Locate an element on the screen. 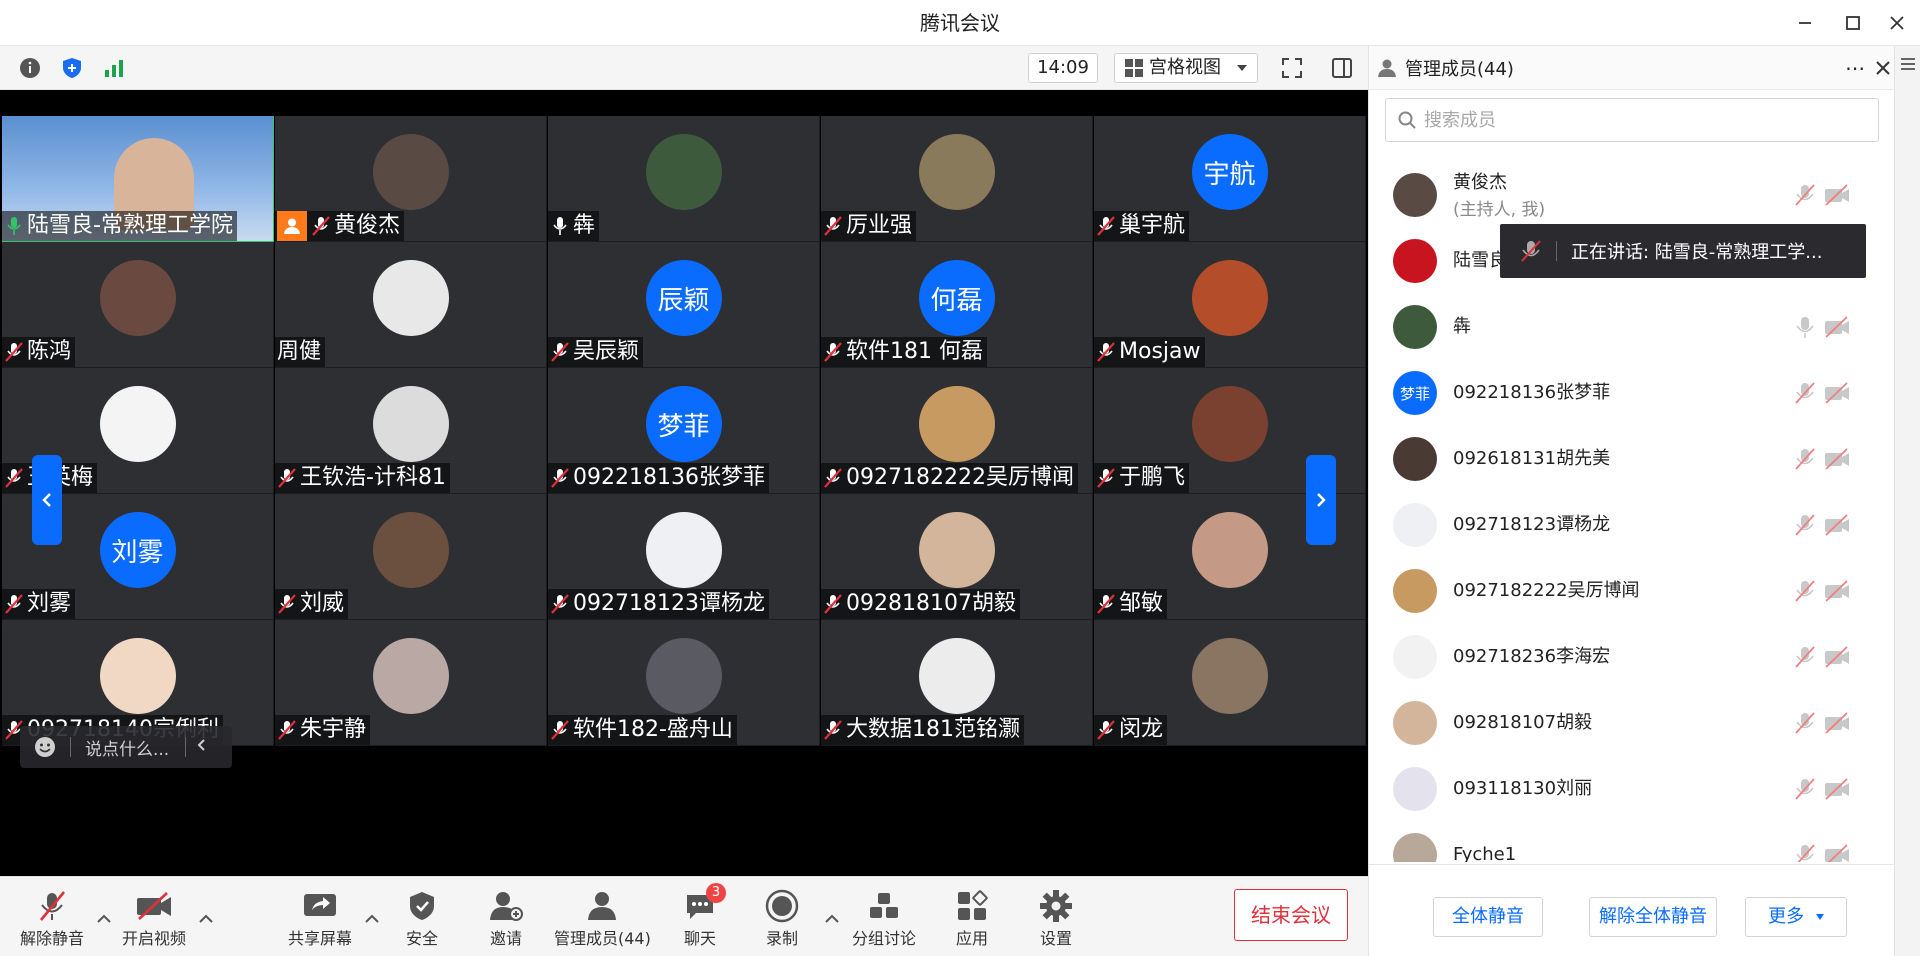 Image resolution: width=1920 pixels, height=956 pixels. member-row: 092718236李海宏 is located at coordinates (1632, 657).